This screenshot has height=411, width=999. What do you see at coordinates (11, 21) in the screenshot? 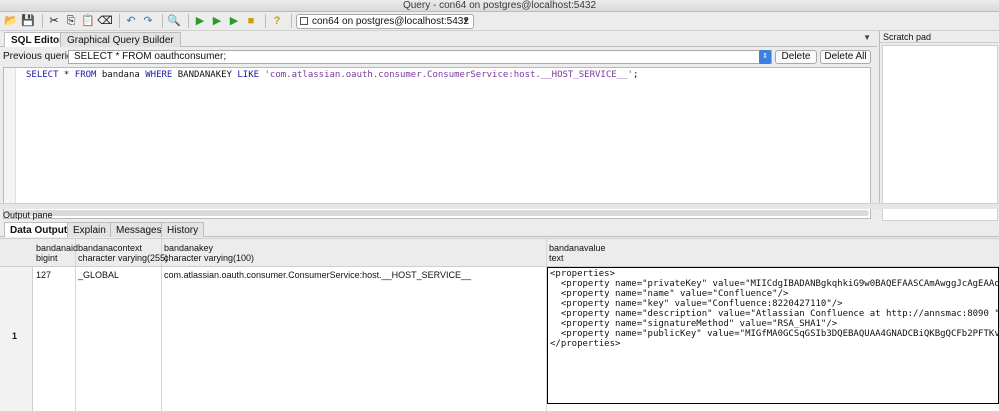
I see `open-file-icon: 📂` at bounding box center [11, 21].